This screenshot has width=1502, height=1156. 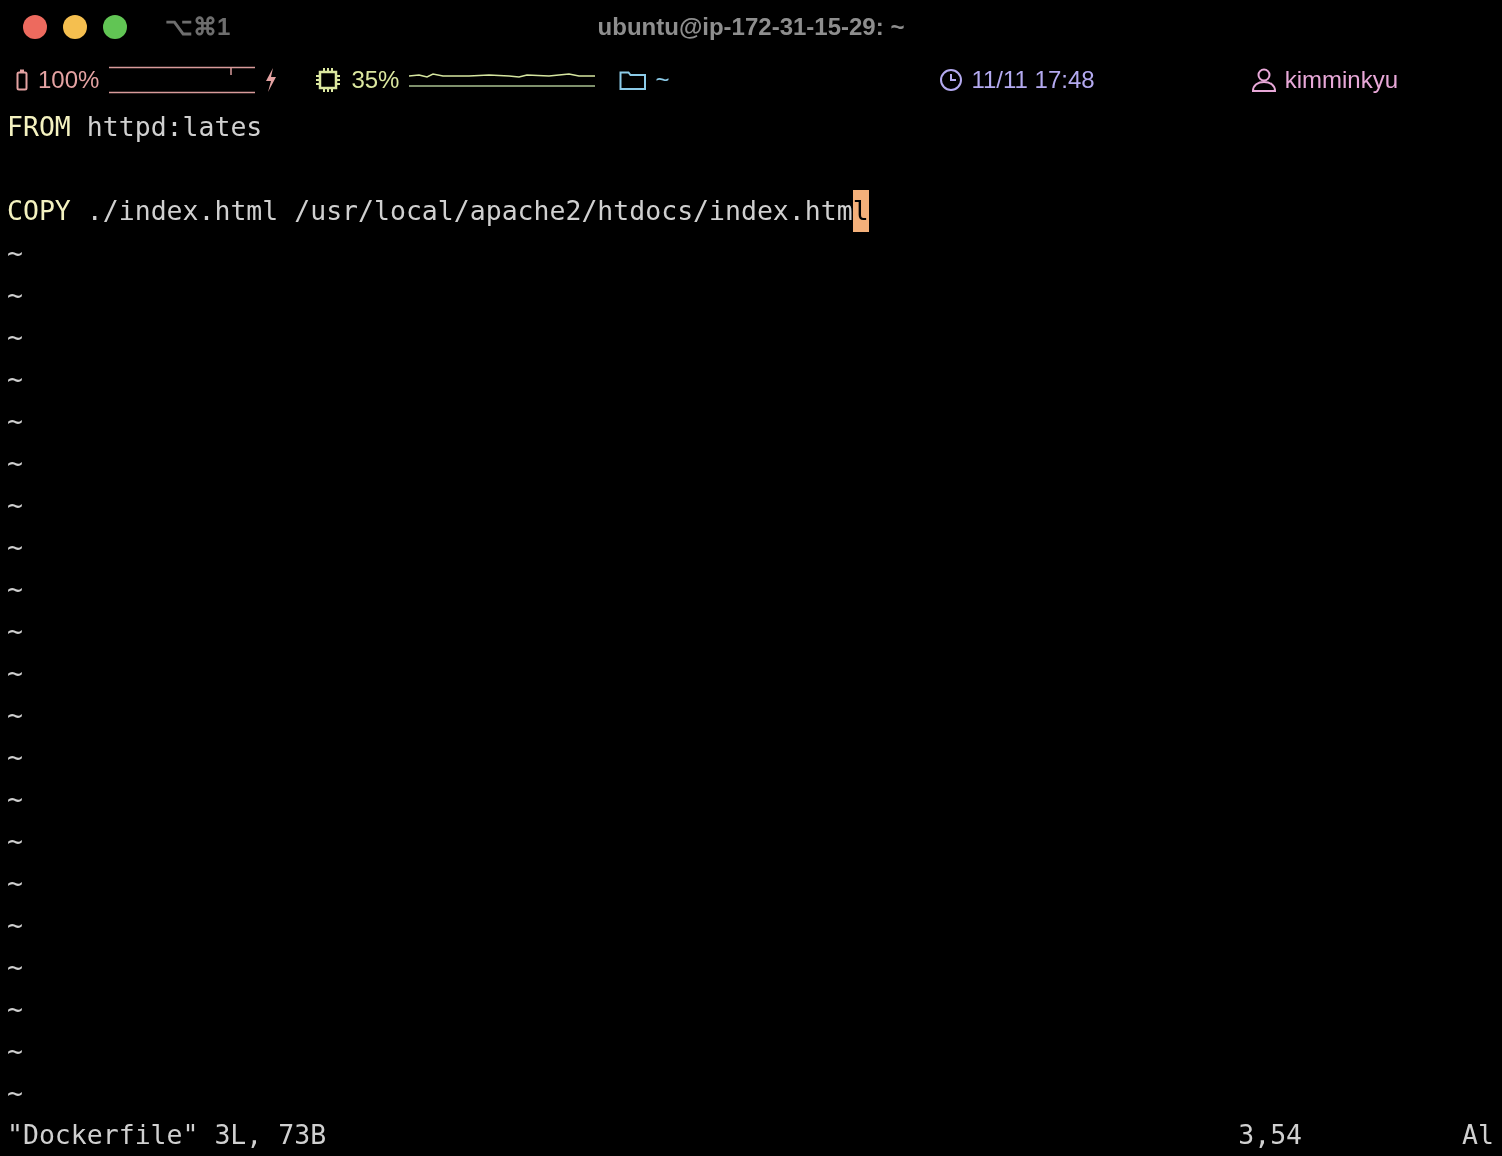 What do you see at coordinates (198, 26) in the screenshot?
I see `tab-shortcut: ⌥⌘1` at bounding box center [198, 26].